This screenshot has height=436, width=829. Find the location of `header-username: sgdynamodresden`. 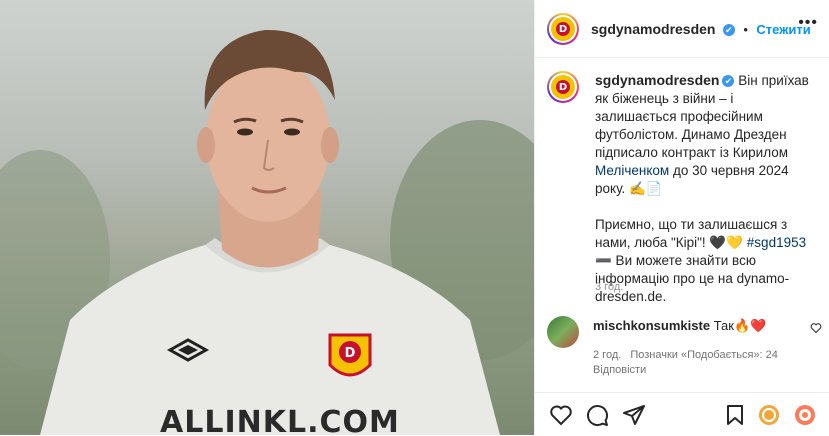

header-username: sgdynamodresden is located at coordinates (653, 29).